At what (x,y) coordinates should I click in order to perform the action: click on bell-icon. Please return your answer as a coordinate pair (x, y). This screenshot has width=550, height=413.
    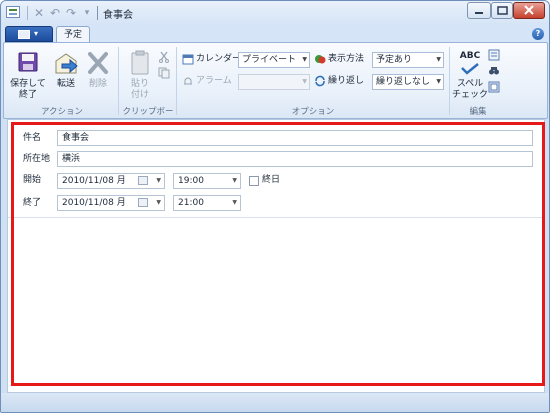
    Looking at the image, I should click on (188, 81).